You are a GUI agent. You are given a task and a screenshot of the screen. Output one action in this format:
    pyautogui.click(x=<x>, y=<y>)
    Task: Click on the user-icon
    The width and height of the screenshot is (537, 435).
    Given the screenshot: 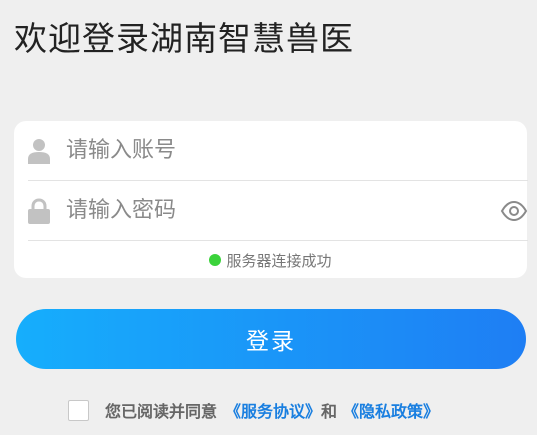 What is the action you would take?
    pyautogui.click(x=39, y=151)
    